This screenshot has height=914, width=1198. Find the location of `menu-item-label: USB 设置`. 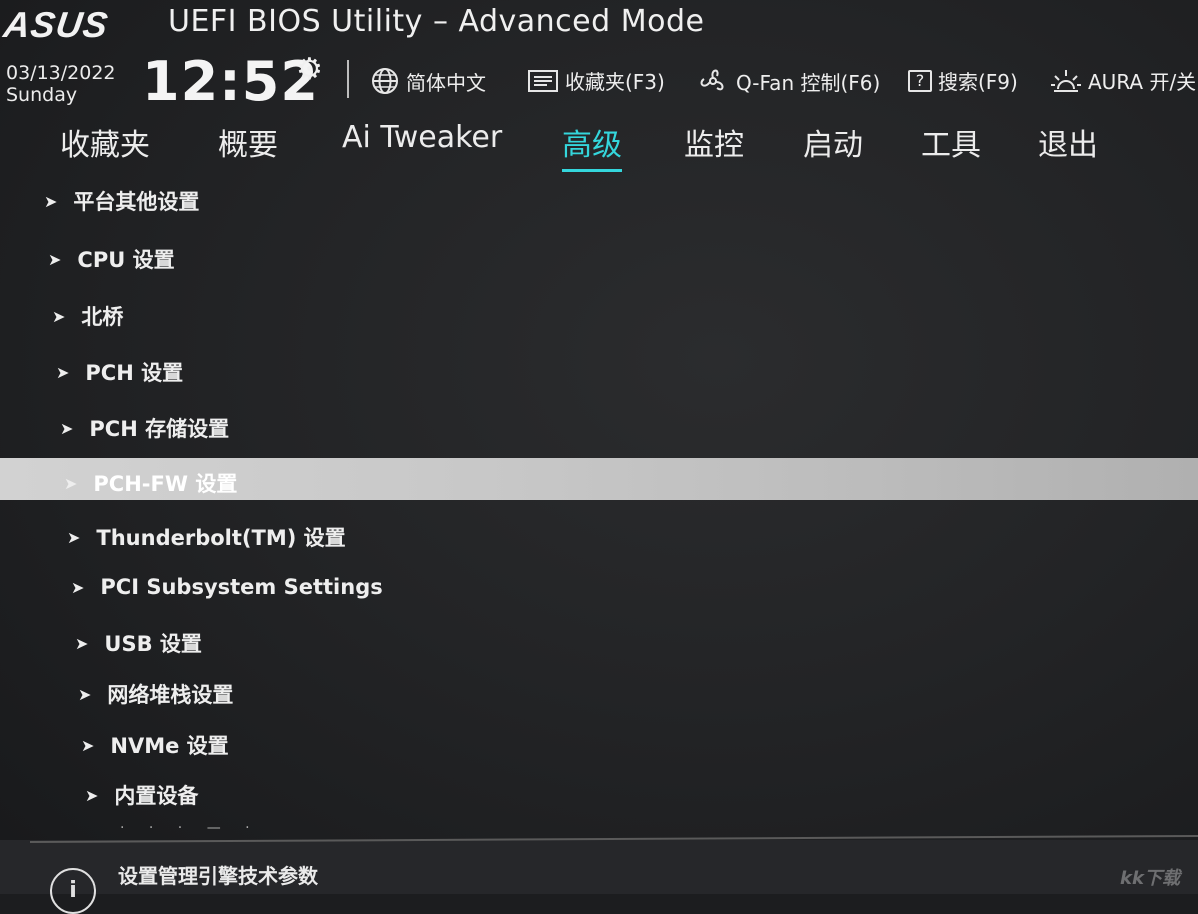

menu-item-label: USB 设置 is located at coordinates (153, 644).